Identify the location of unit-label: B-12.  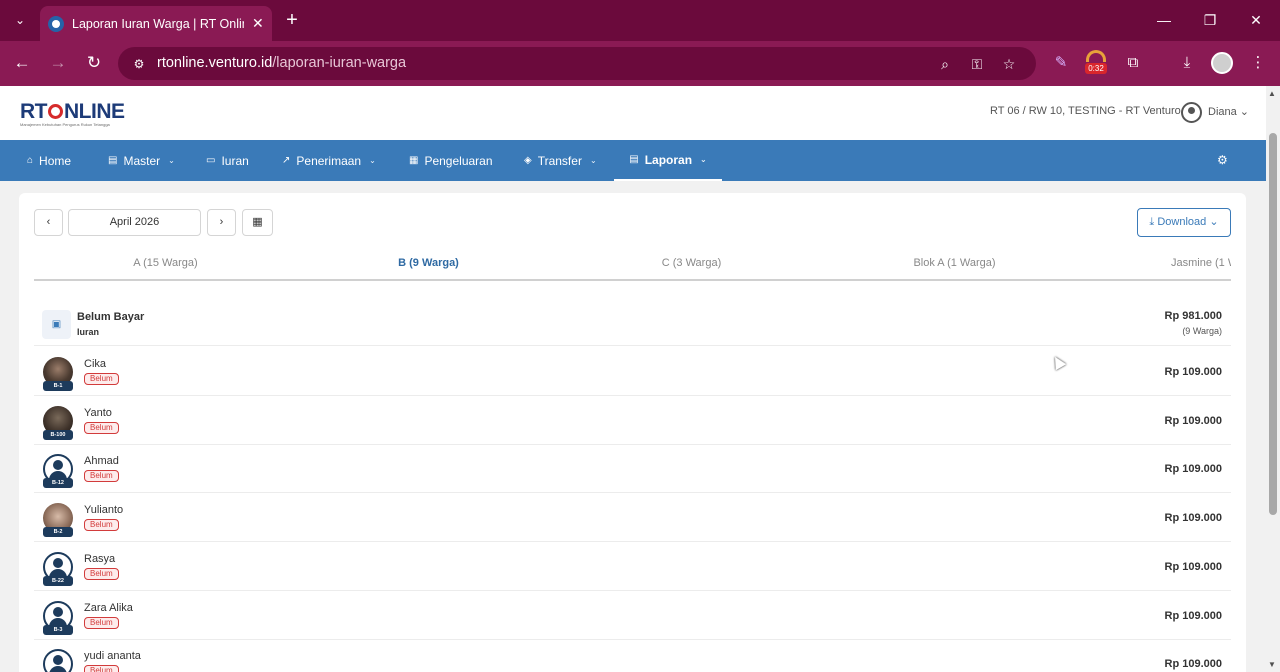
(58, 483).